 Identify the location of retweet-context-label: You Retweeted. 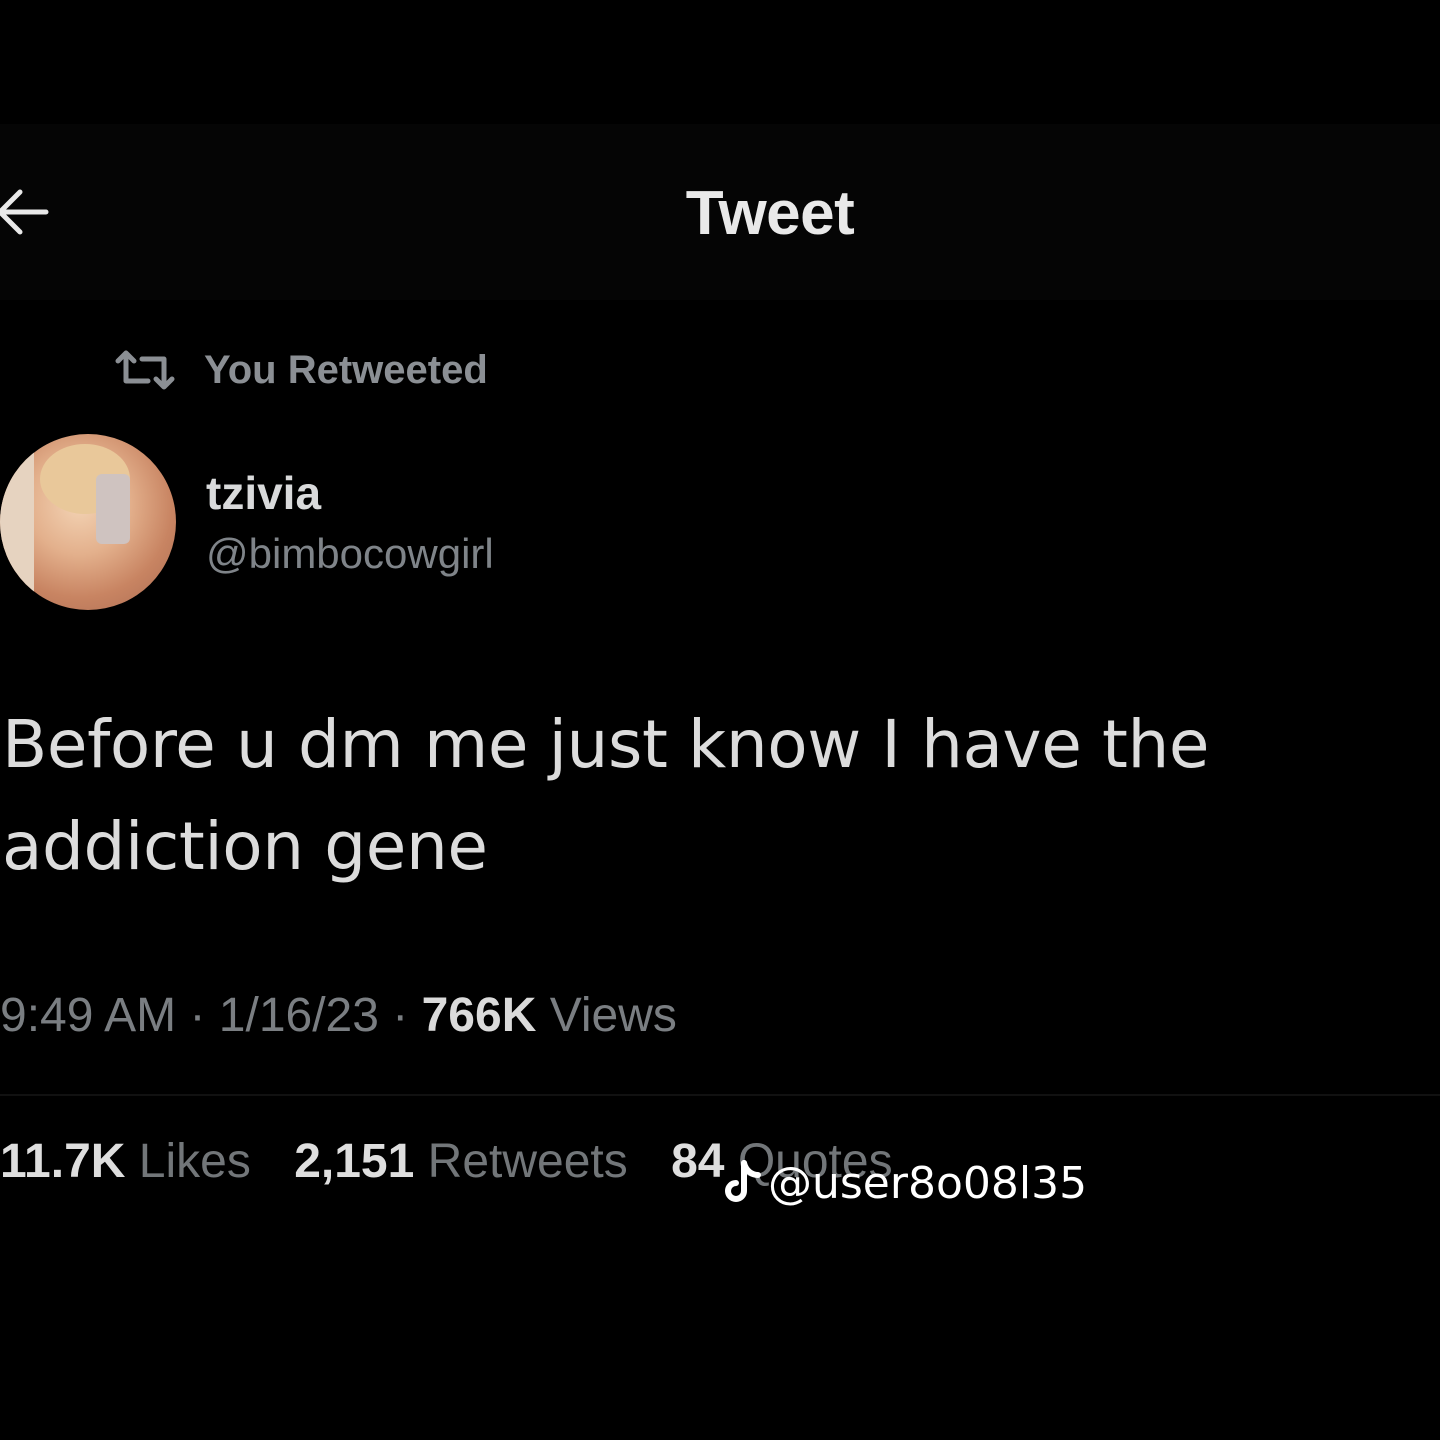
(346, 369).